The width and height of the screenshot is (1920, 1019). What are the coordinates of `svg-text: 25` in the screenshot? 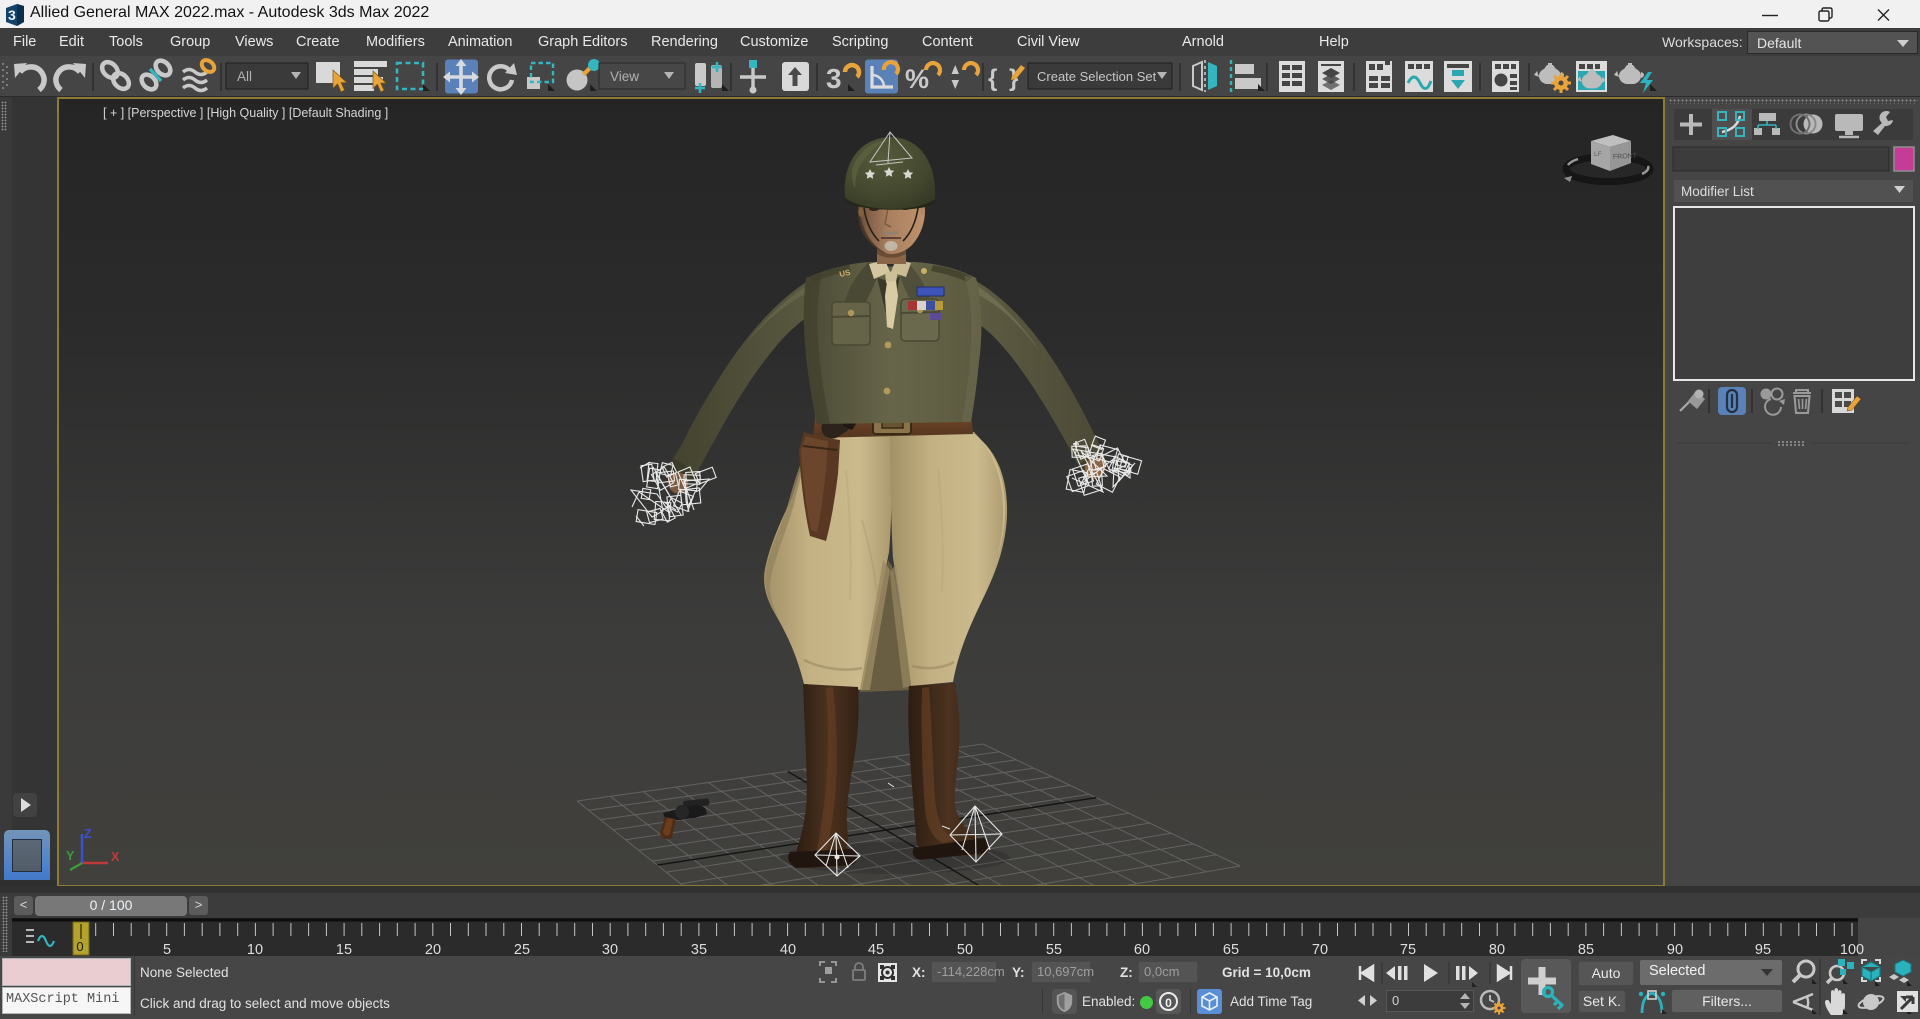 It's located at (522, 949).